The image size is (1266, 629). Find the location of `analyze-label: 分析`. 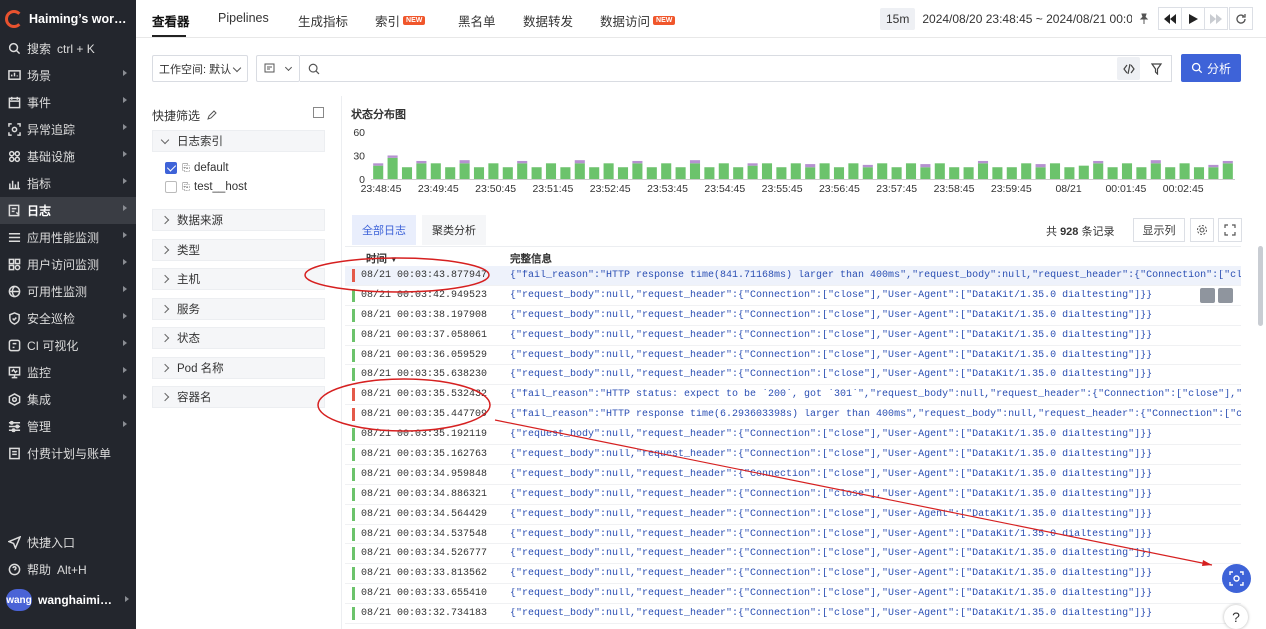

analyze-label: 分析 is located at coordinates (1218, 68).